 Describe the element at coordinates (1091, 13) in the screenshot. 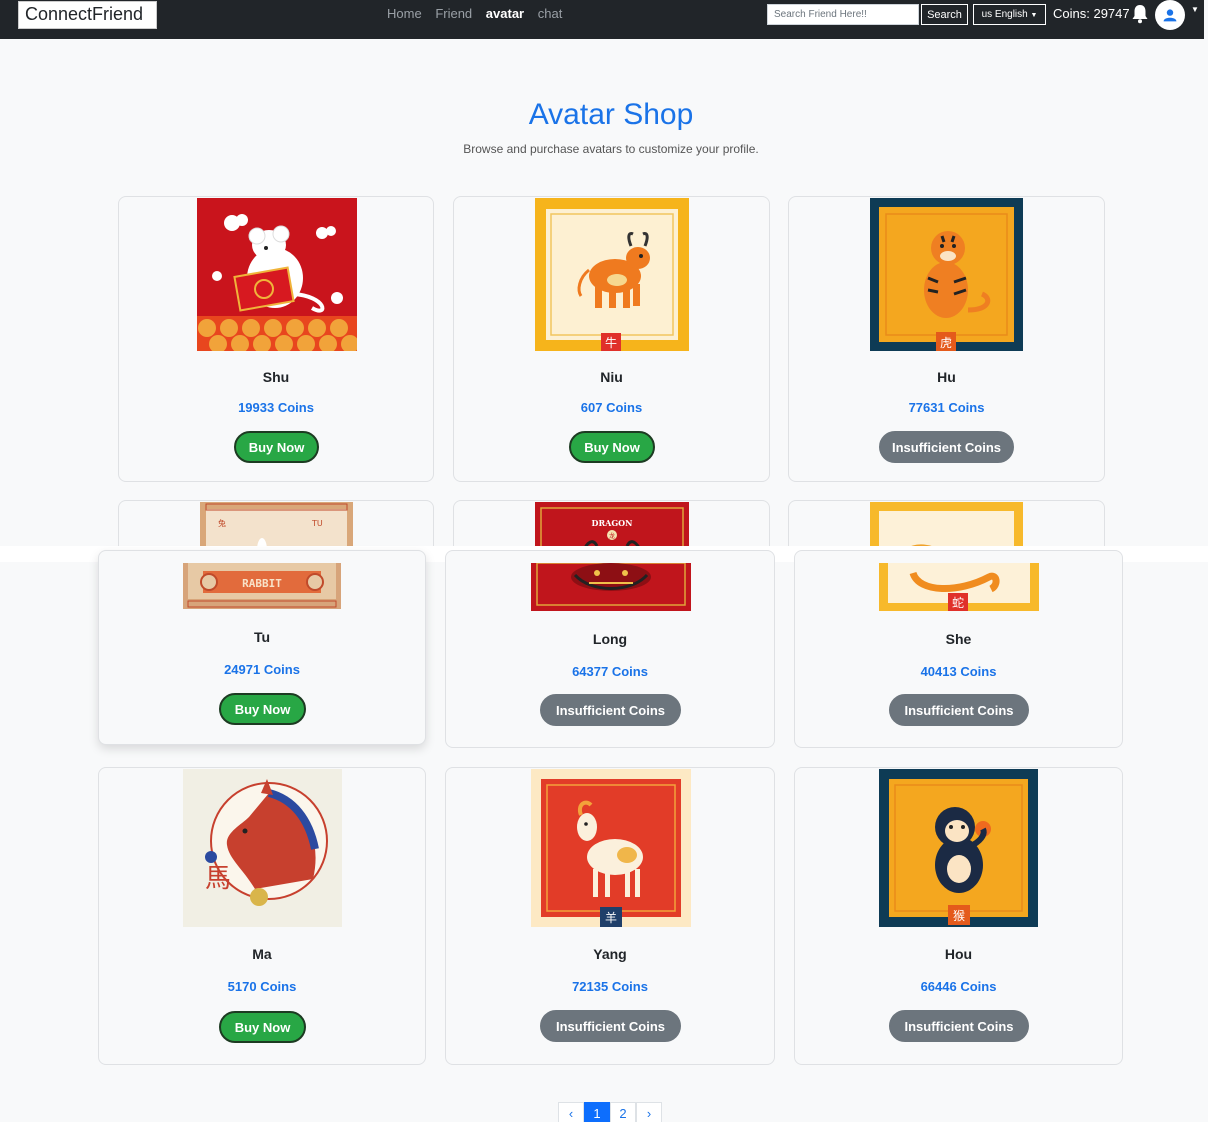

I see `coins-balance: Coins: 29747` at that location.